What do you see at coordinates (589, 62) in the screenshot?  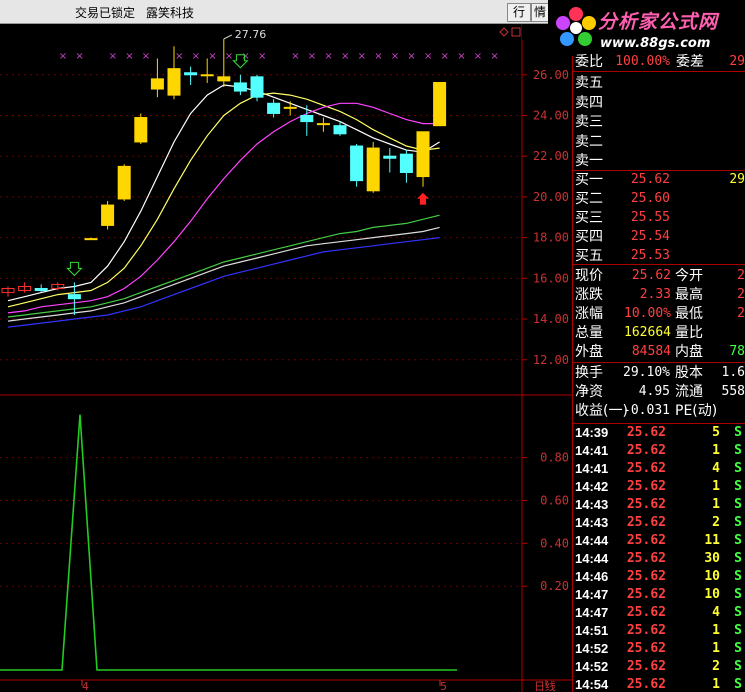 I see `wei-bi-label: 委比` at bounding box center [589, 62].